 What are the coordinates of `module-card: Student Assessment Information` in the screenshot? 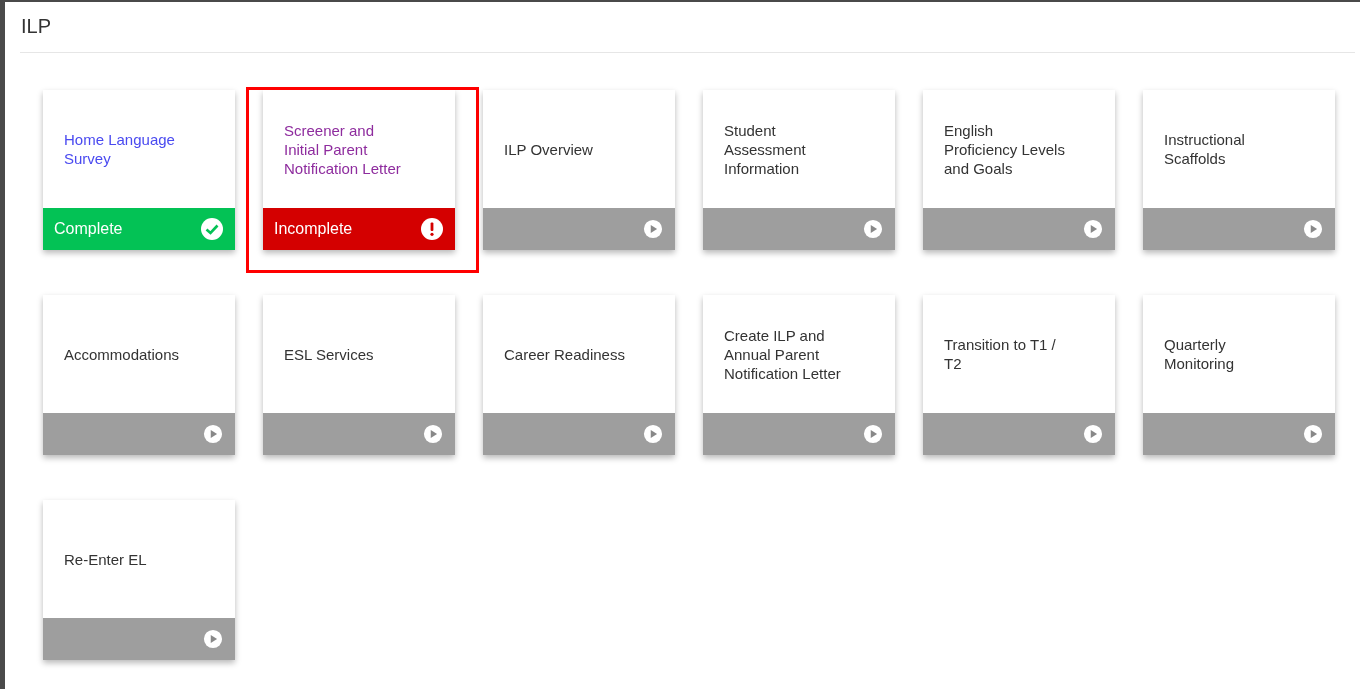 It's located at (799, 170).